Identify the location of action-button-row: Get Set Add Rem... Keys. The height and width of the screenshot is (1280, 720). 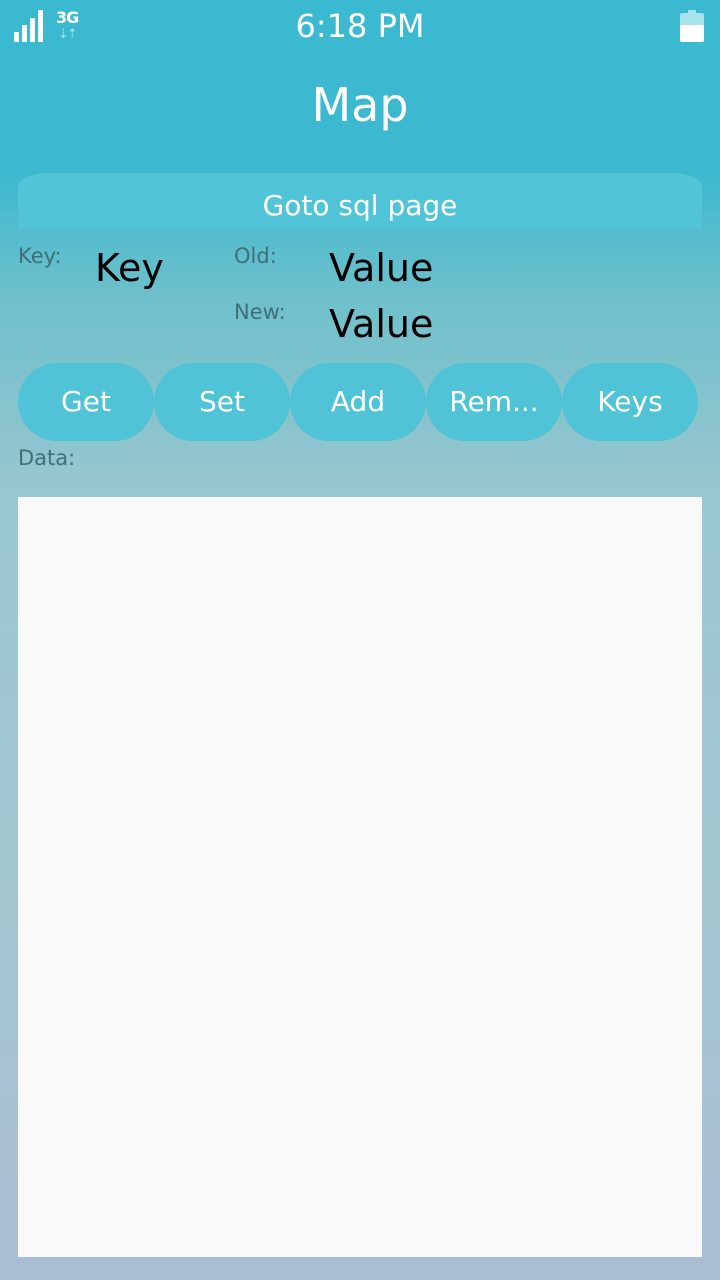
(360, 402).